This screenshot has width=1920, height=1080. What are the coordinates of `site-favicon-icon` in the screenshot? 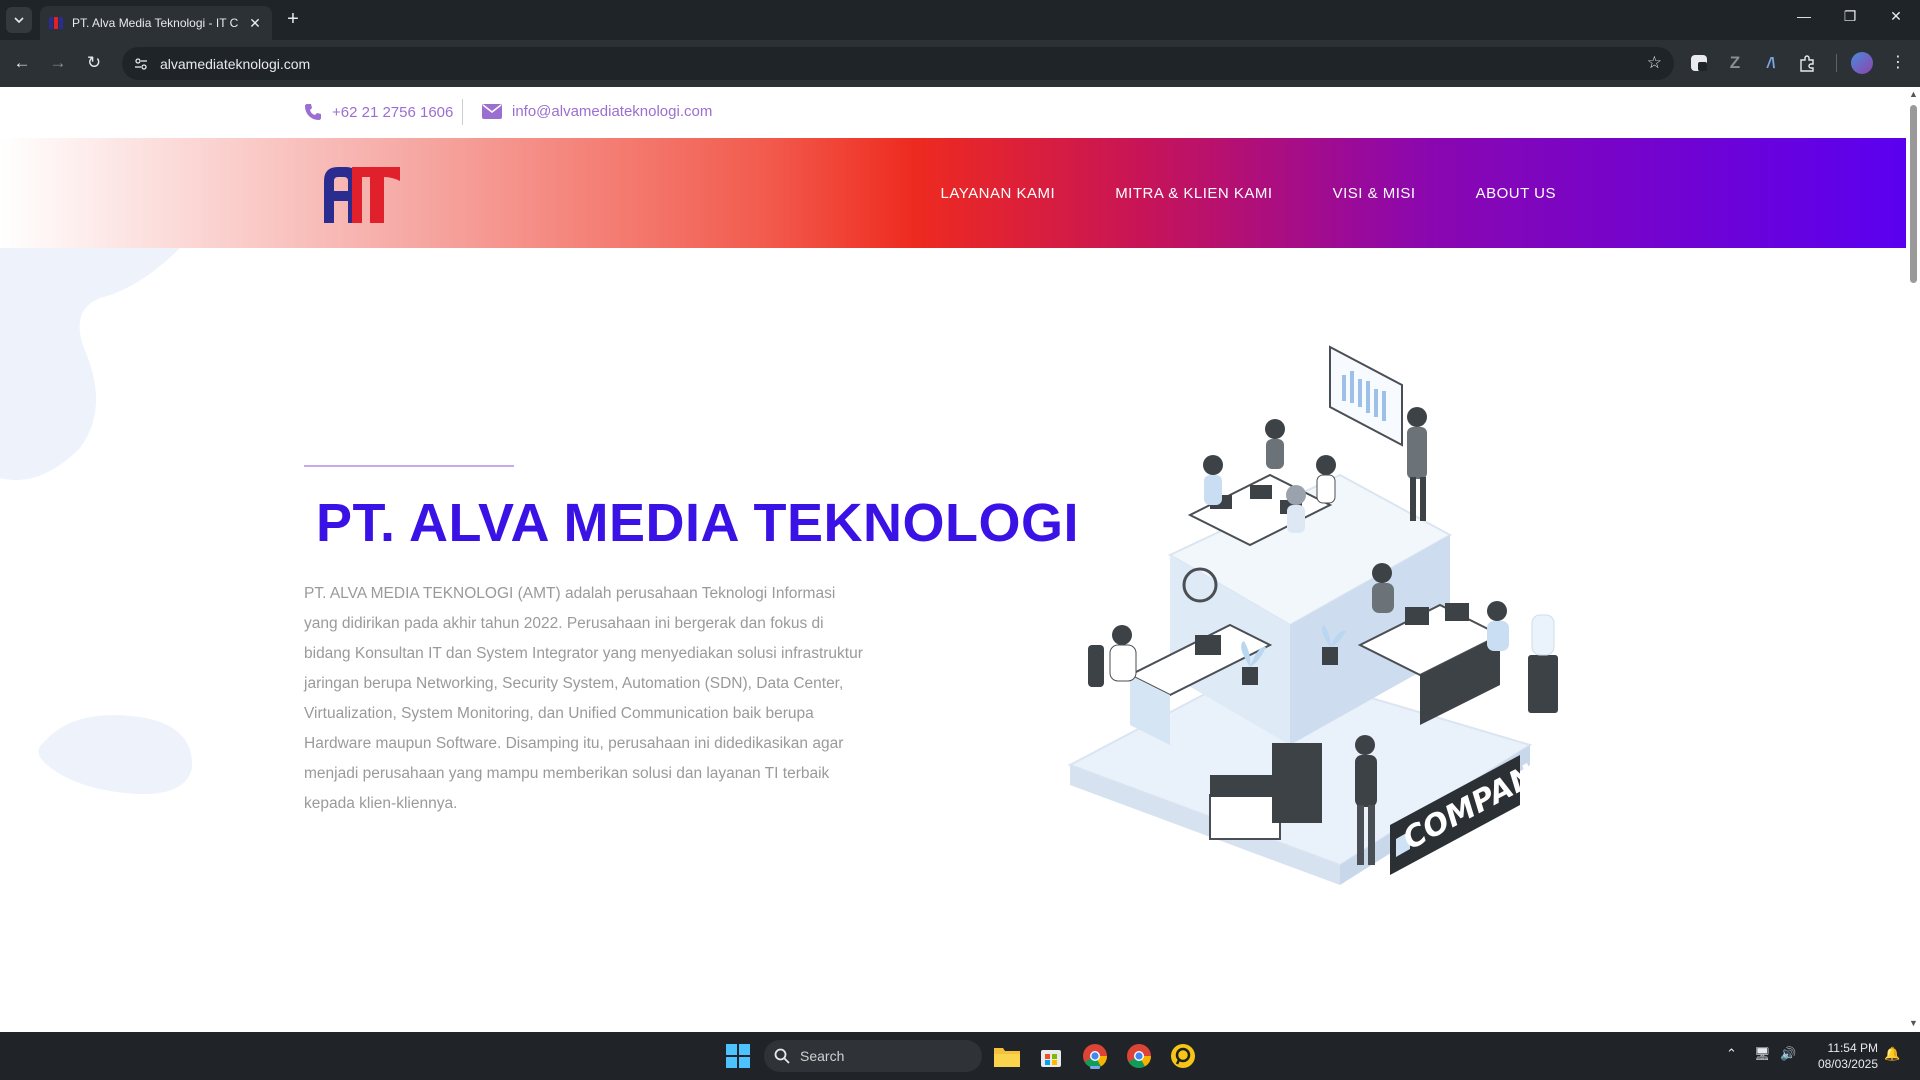 It's located at (56, 23).